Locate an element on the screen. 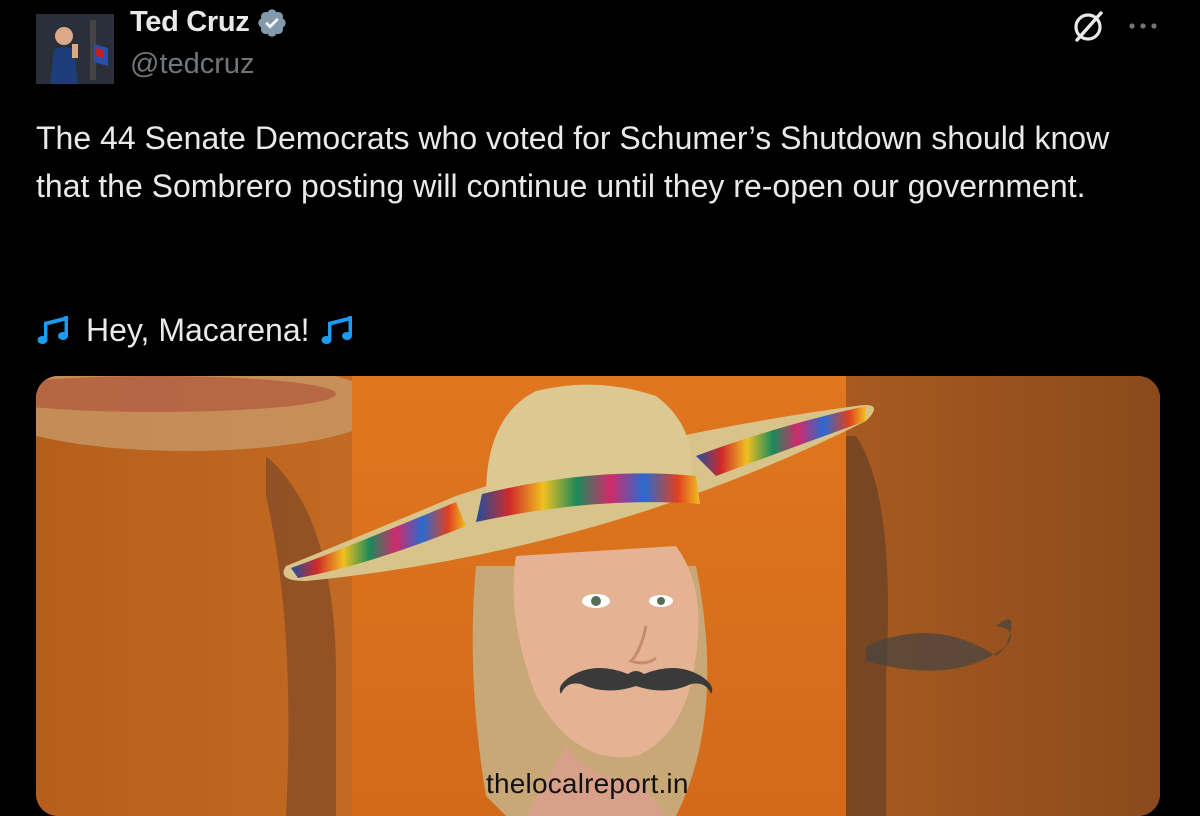  author-avatar is located at coordinates (75, 49).